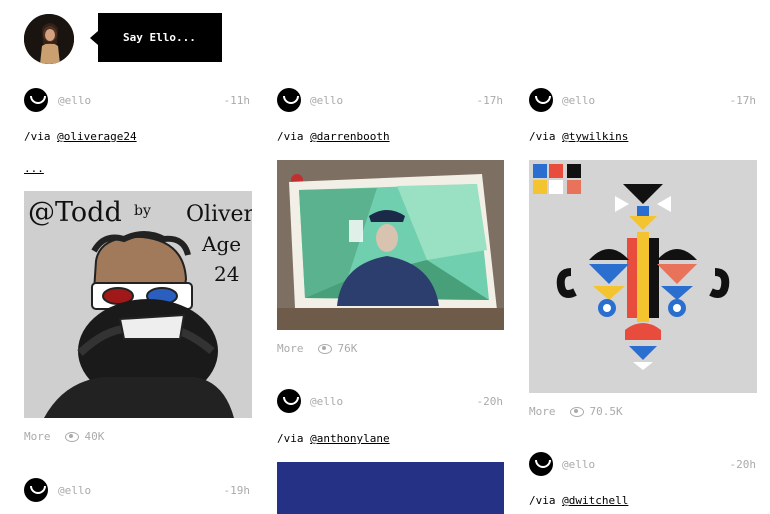 The height and width of the screenshot is (514, 770). I want to click on post-stats: More 40K, so click(64, 436).